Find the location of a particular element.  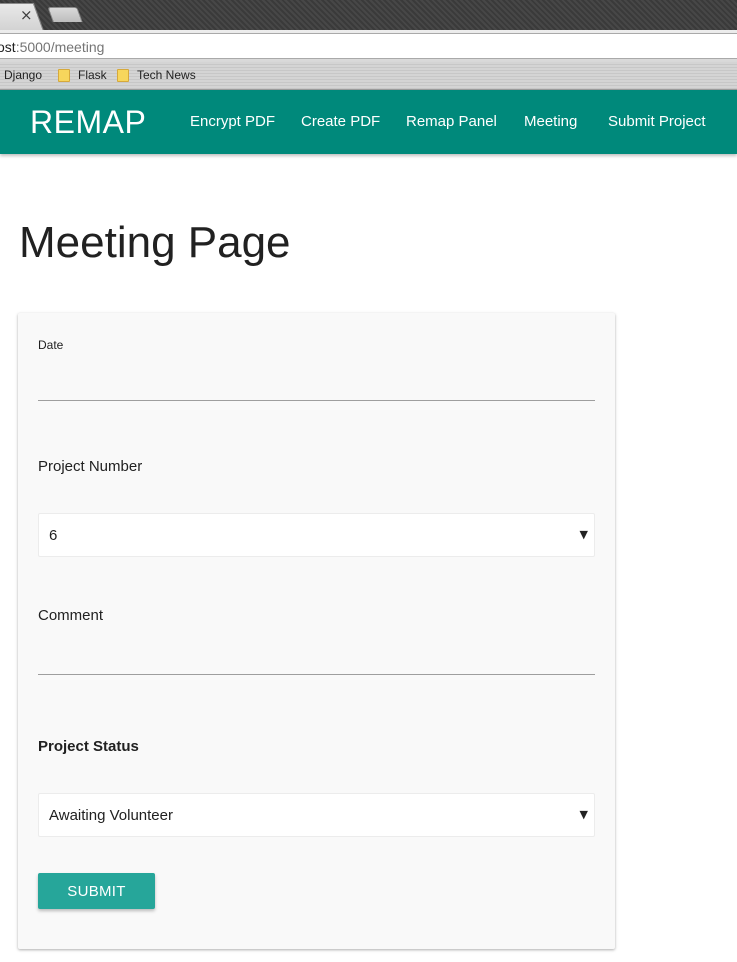

comment-label: Comment is located at coordinates (71, 615).